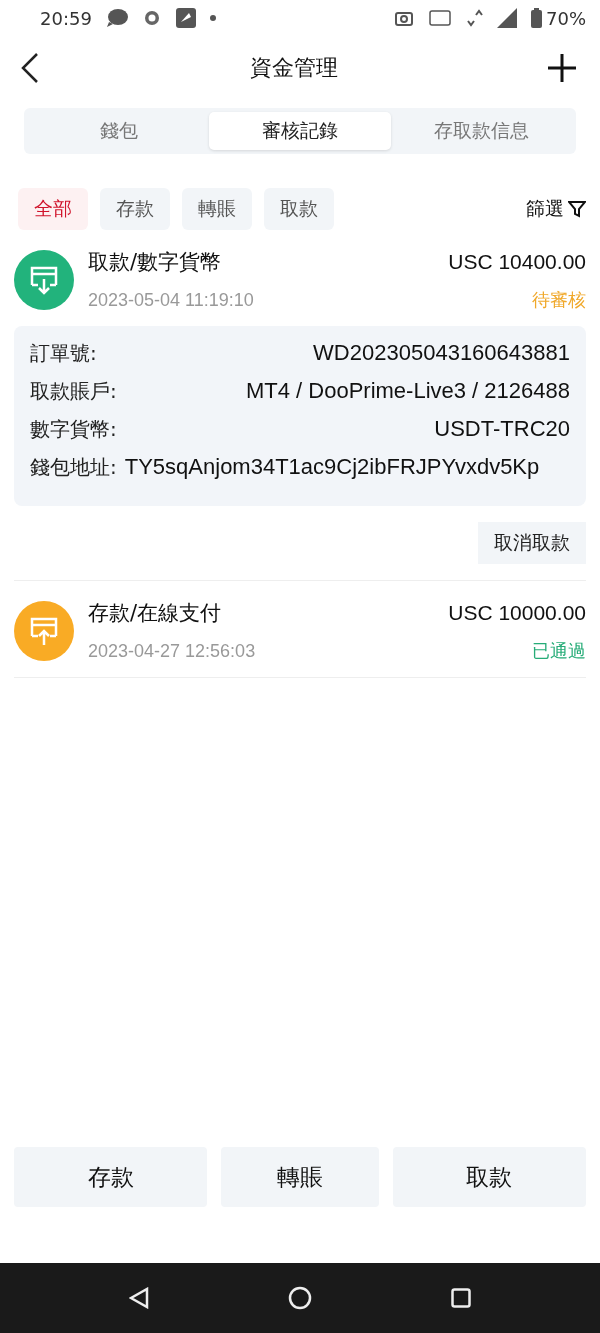 This screenshot has height=1333, width=600. What do you see at coordinates (441, 353) in the screenshot?
I see `detail-value: WD202305043160643881` at bounding box center [441, 353].